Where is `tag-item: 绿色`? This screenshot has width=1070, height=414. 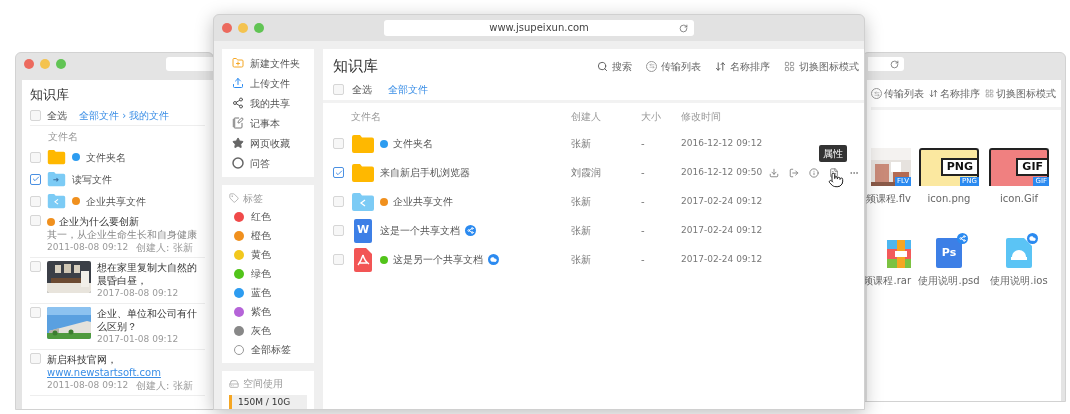 tag-item: 绿色 is located at coordinates (268, 273).